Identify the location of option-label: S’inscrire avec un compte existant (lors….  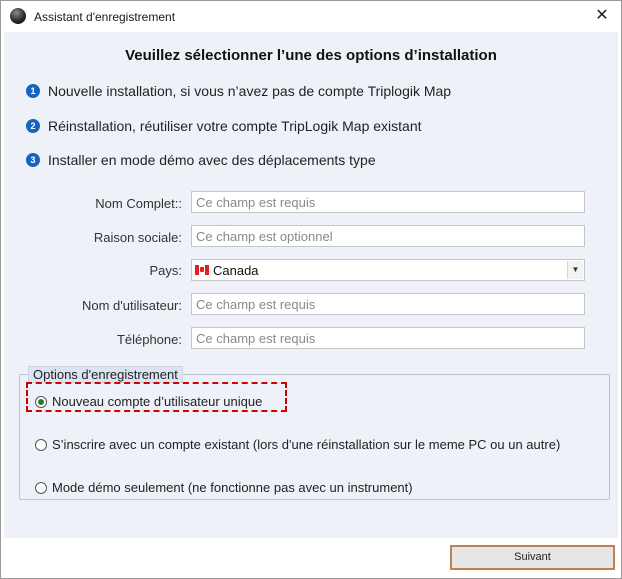
(306, 444).